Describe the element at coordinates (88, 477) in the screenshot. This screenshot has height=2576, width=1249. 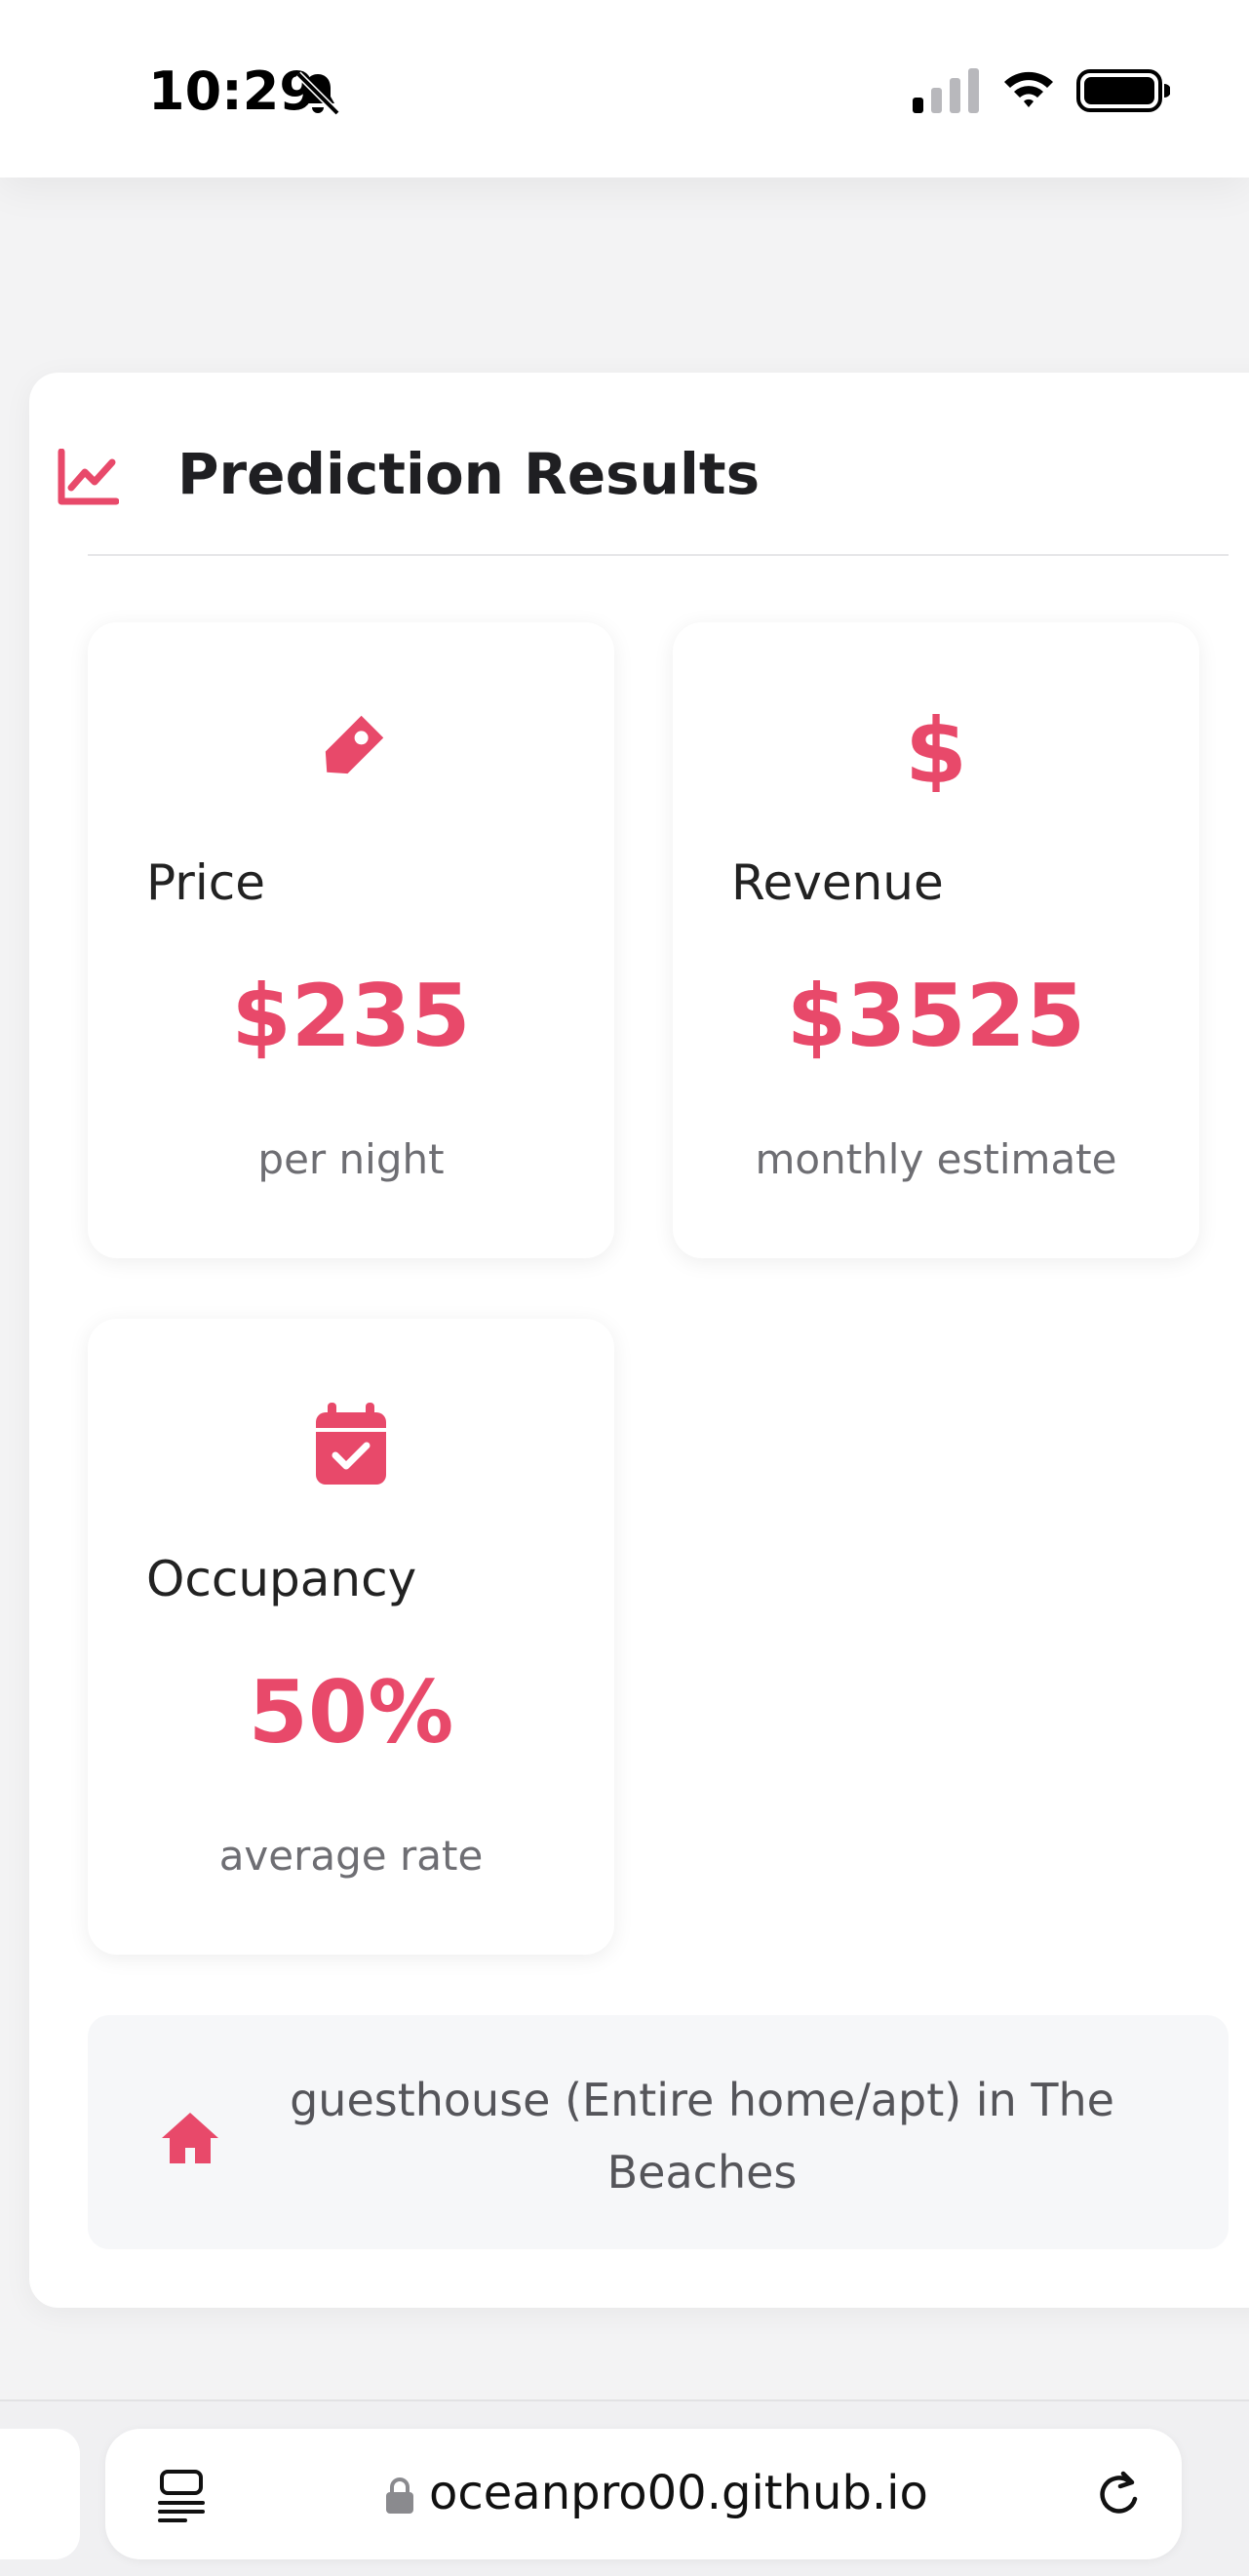
I see `chart-line-icon` at that location.